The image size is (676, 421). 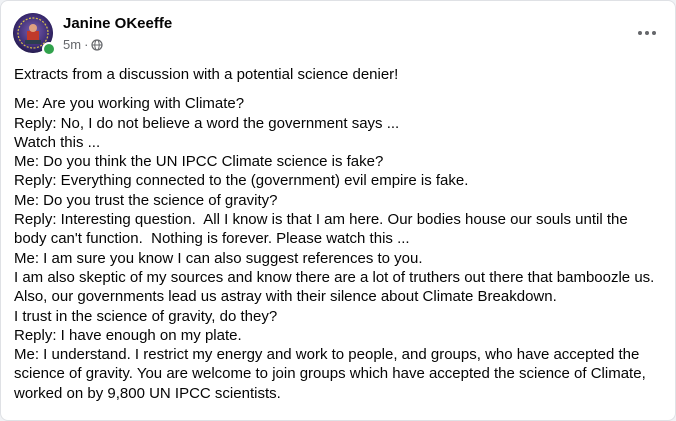 I want to click on post-line: Me: Are you working with Climate?, so click(x=129, y=104).